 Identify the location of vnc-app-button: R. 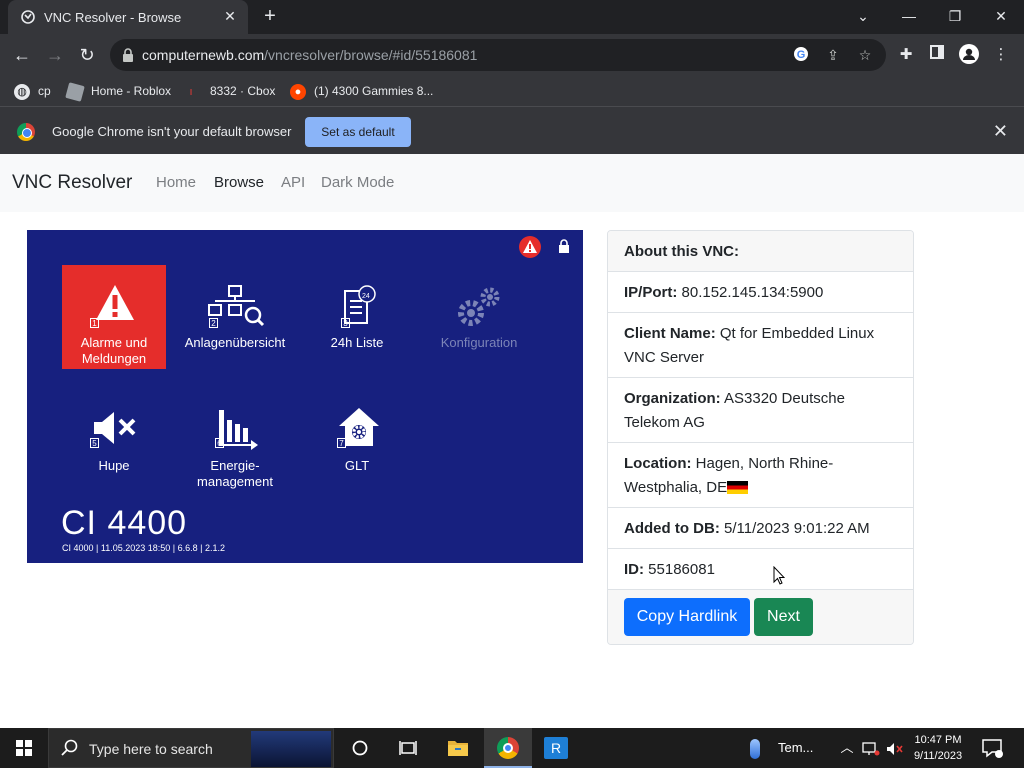
(556, 748).